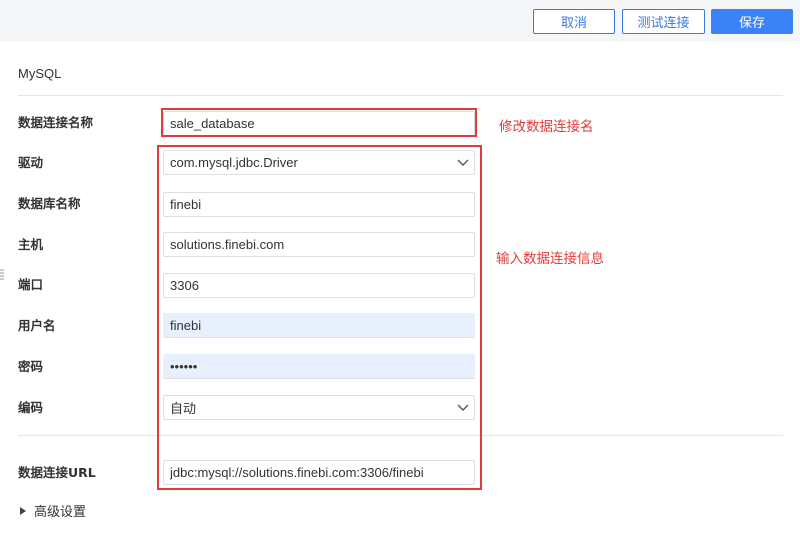 Image resolution: width=800 pixels, height=538 pixels. Describe the element at coordinates (31, 162) in the screenshot. I see `driver-label: 驱动` at that location.